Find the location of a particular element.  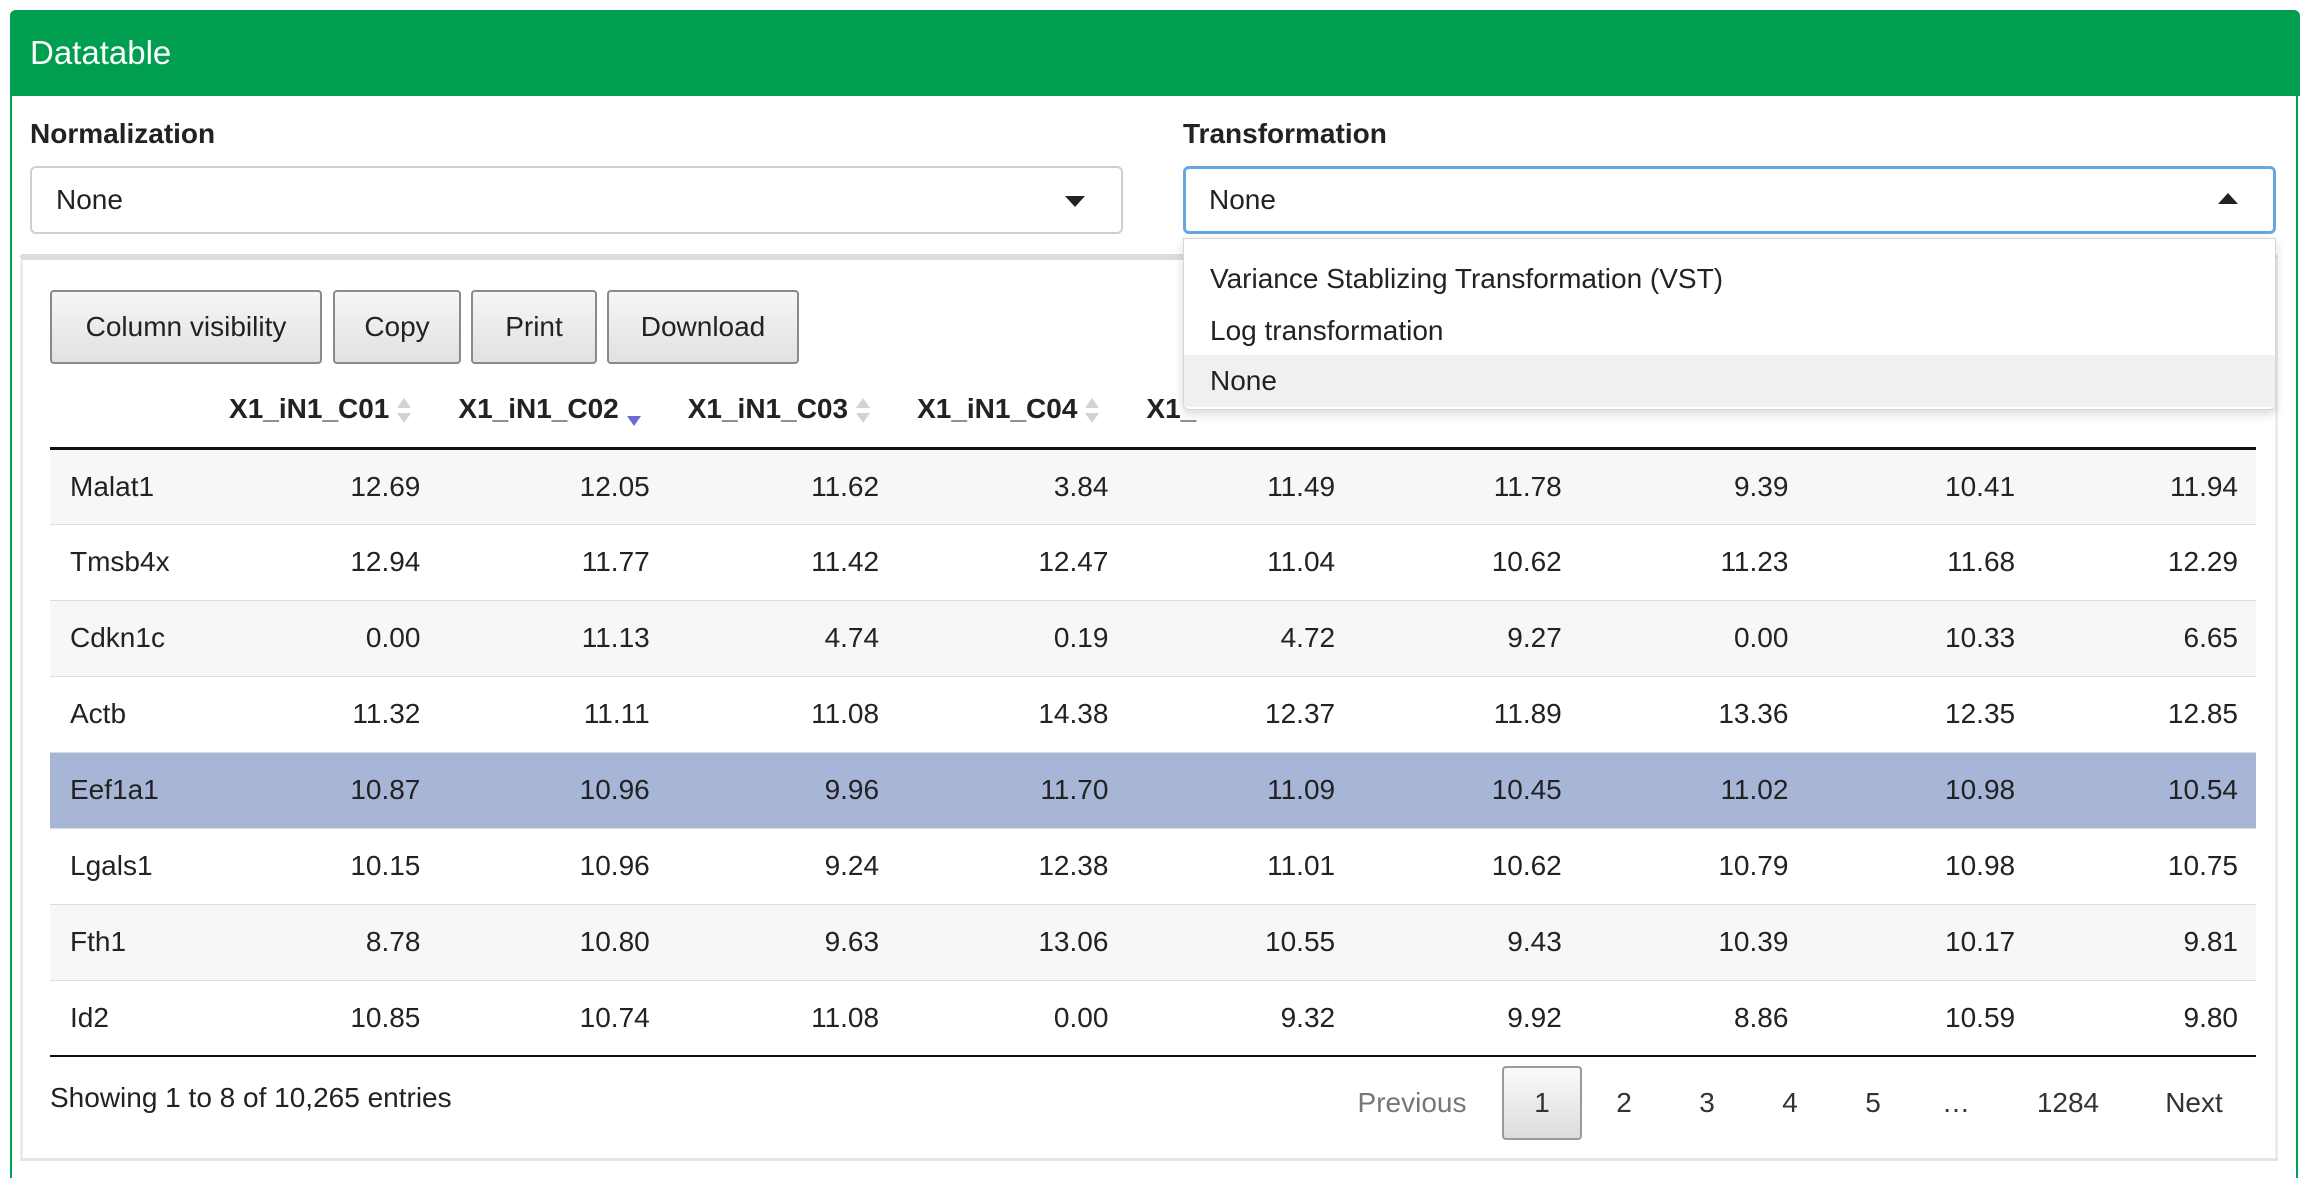

table-cell: 10.85 is located at coordinates (324, 1018).